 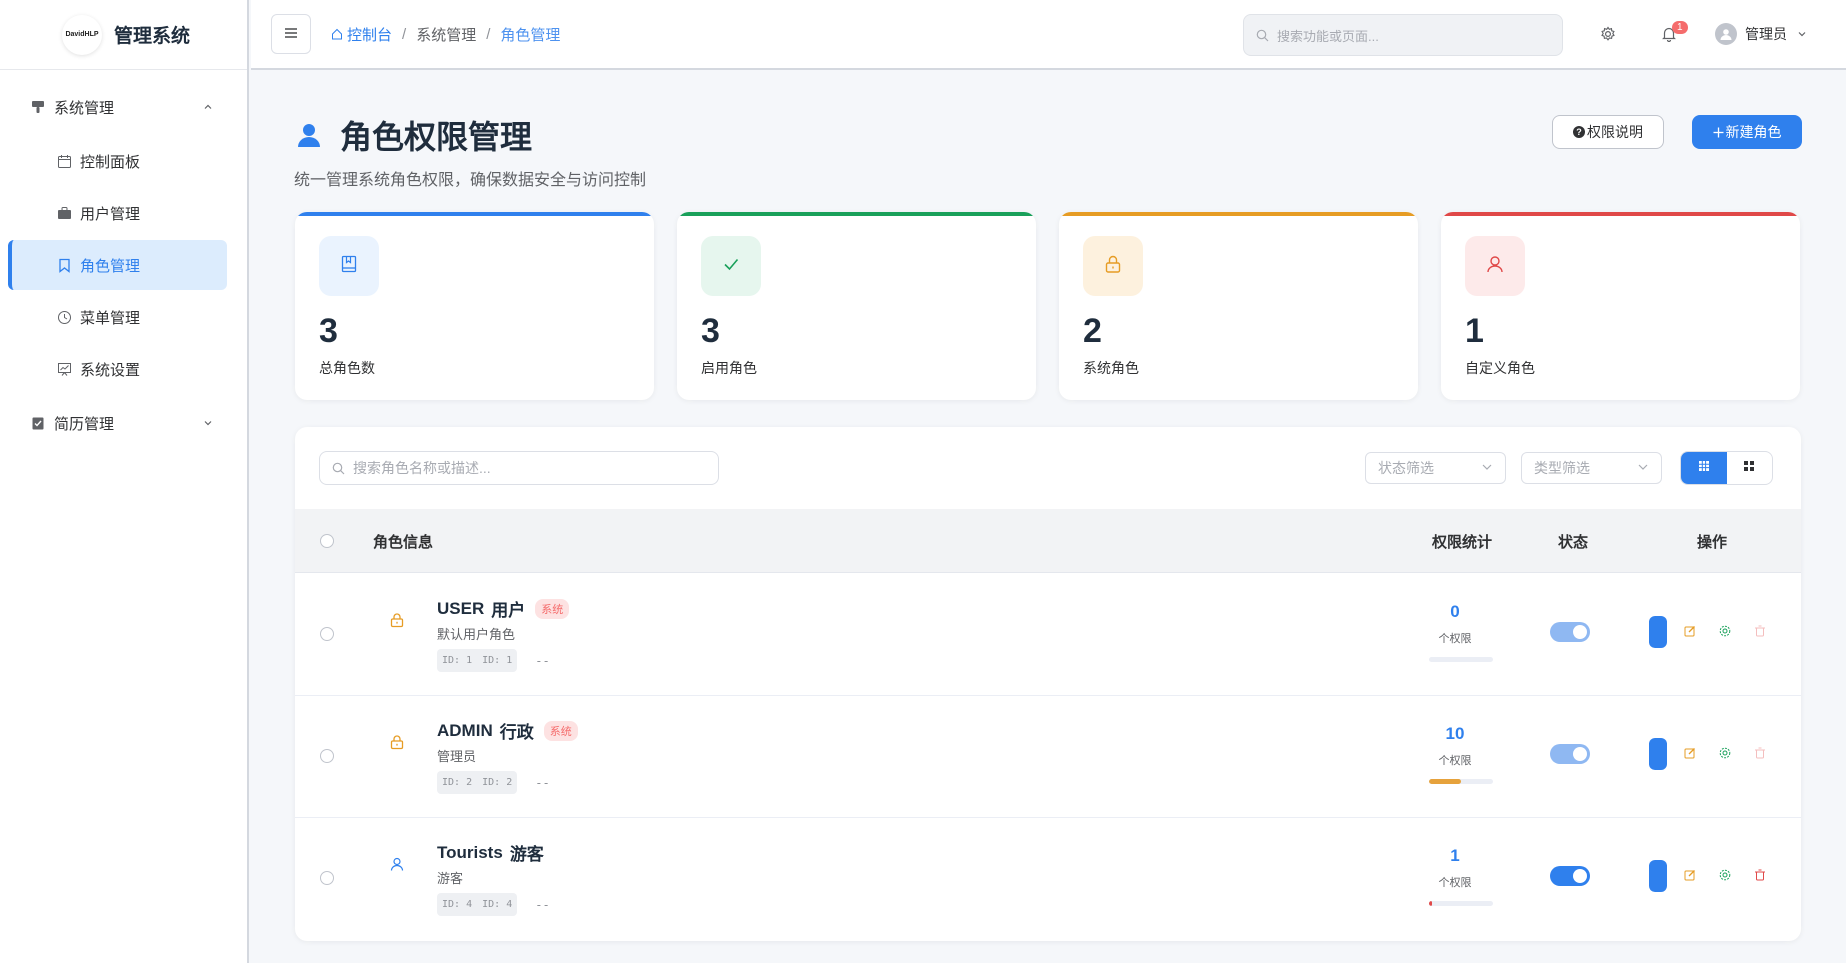 I want to click on col-role-info: 角色信息, so click(x=403, y=542).